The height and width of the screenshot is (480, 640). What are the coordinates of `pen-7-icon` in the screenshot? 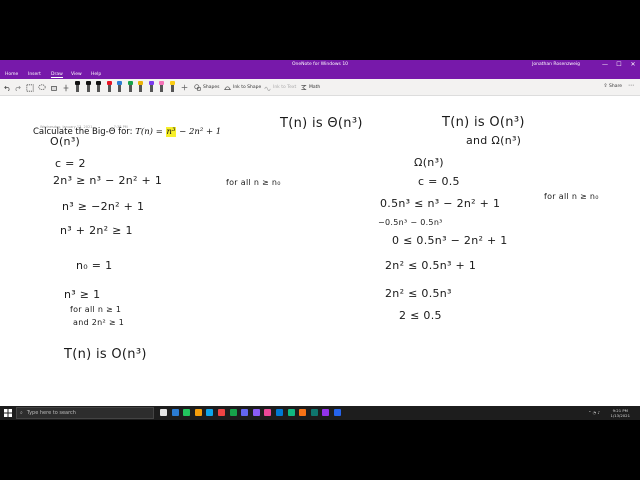 It's located at (140, 87).